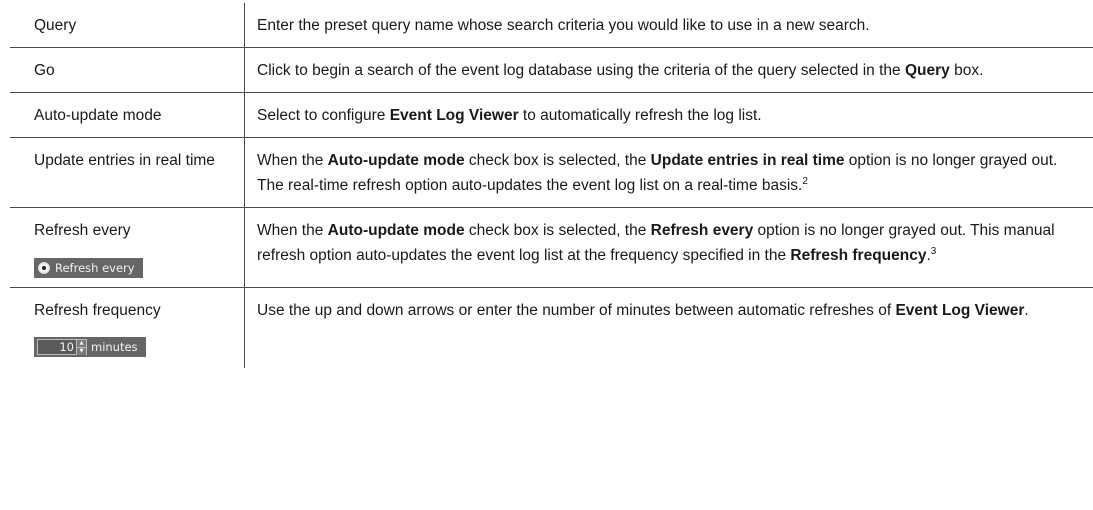 The height and width of the screenshot is (510, 1093). What do you see at coordinates (805, 181) in the screenshot?
I see `footnote-marker: 2` at bounding box center [805, 181].